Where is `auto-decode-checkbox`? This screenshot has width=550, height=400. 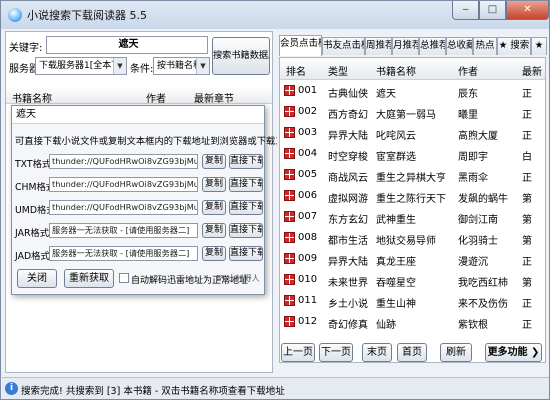
auto-decode-checkbox is located at coordinates (124, 278).